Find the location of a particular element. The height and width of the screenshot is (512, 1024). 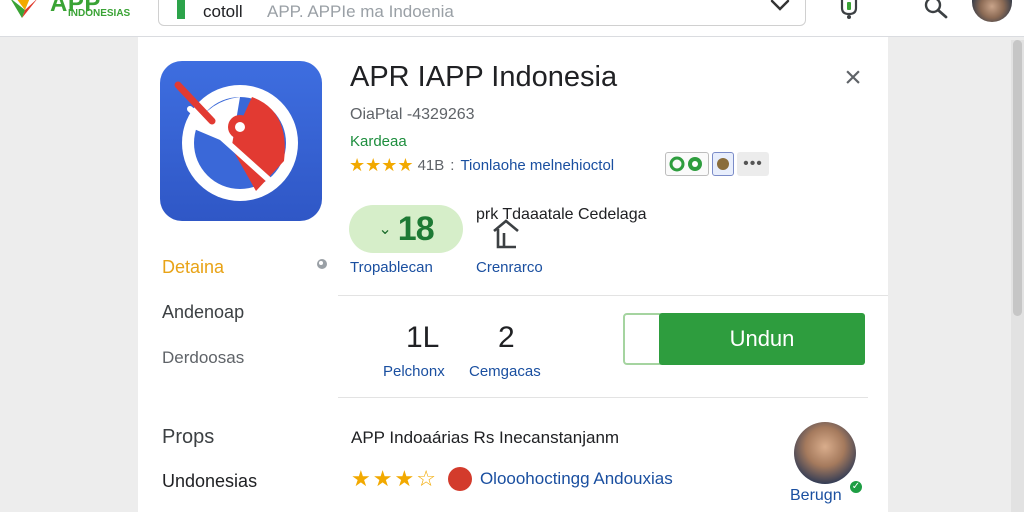

rating-value: 41B is located at coordinates (431, 165).